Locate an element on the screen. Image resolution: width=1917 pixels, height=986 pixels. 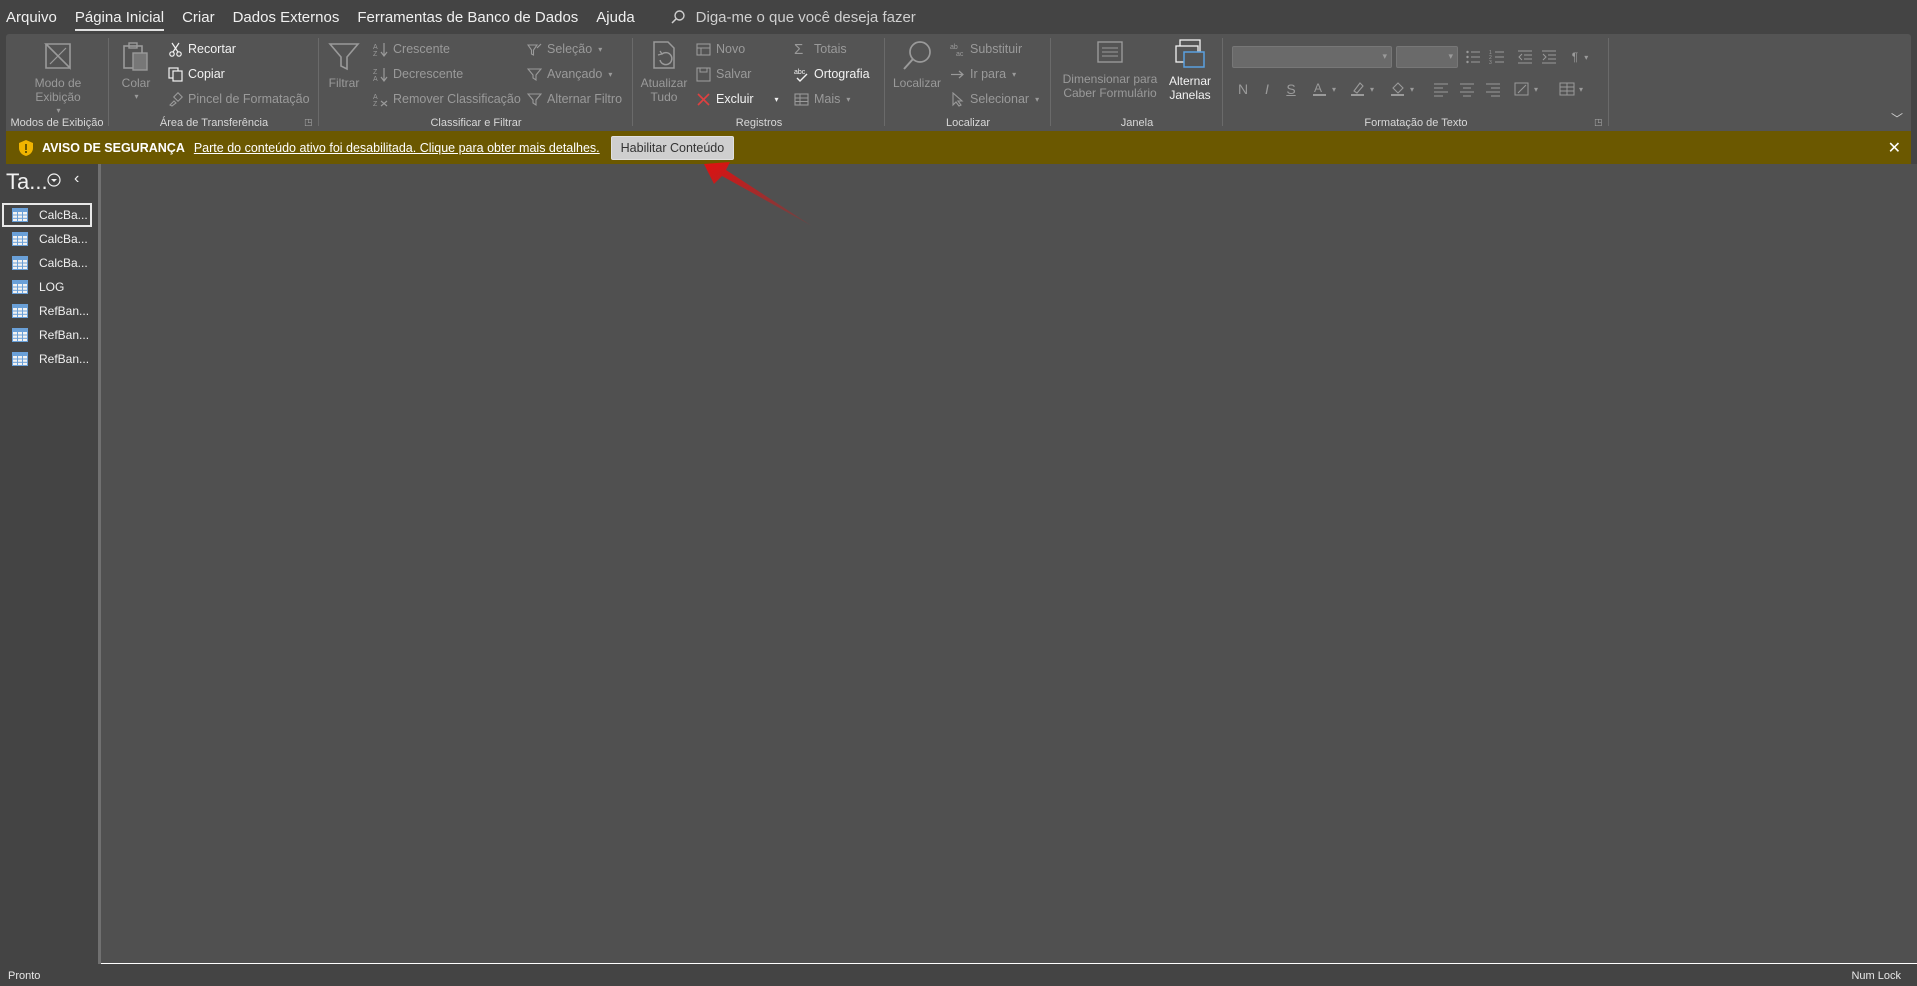
align-right-icon is located at coordinates (1493, 89).